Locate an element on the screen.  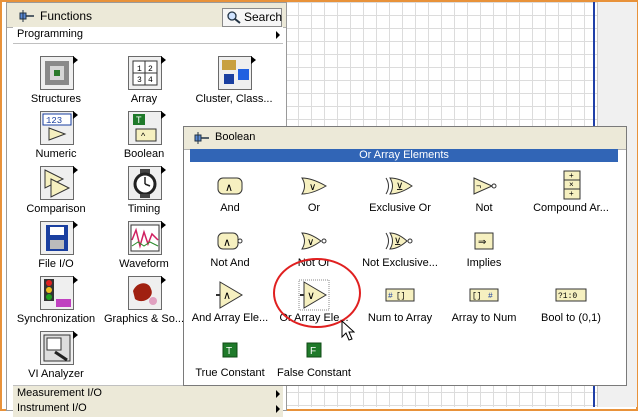
palette-item-synchronization: Synchronization is located at coordinates (56, 303).